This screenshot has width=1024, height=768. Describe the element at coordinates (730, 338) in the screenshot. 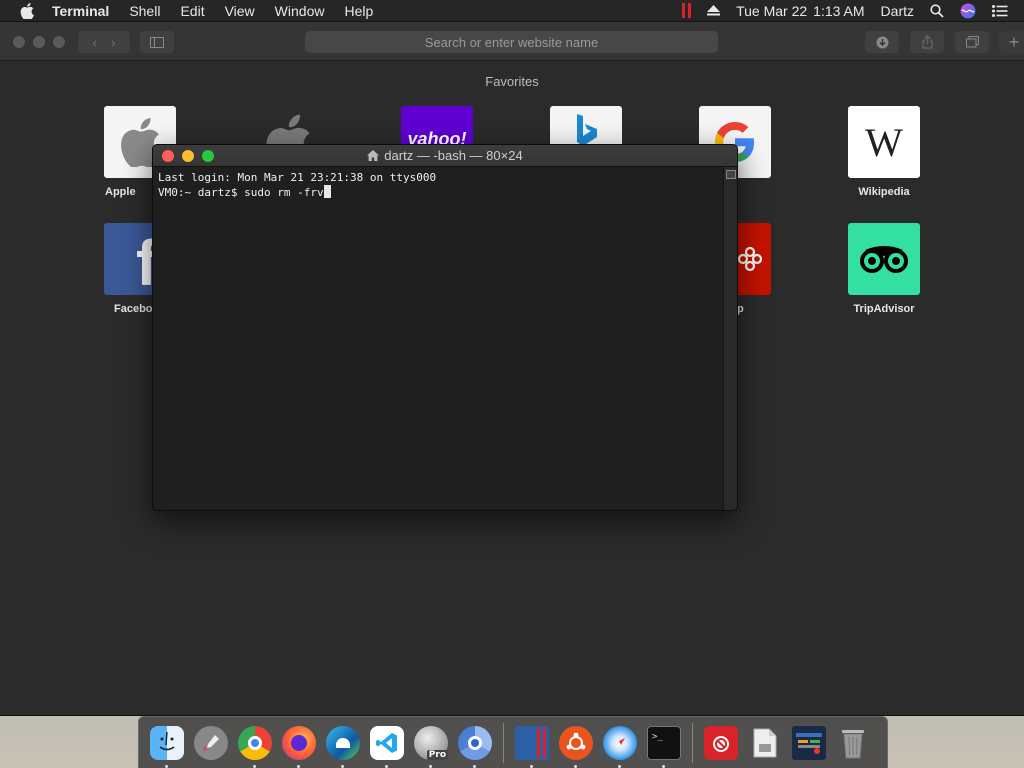

I see `terminal-scrollbar` at that location.